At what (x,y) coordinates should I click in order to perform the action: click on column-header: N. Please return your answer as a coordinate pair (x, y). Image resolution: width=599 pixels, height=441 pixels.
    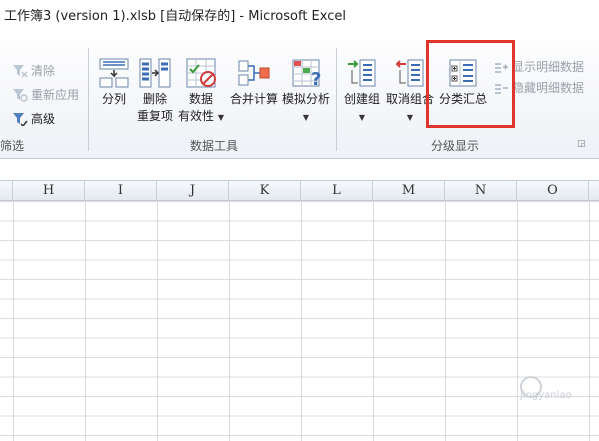
    Looking at the image, I should click on (481, 191).